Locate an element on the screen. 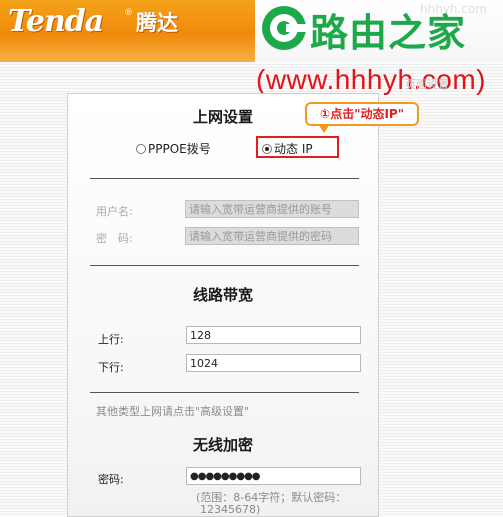 The width and height of the screenshot is (503, 517). wireless-encryption-title: 无线加密 is located at coordinates (222, 445).